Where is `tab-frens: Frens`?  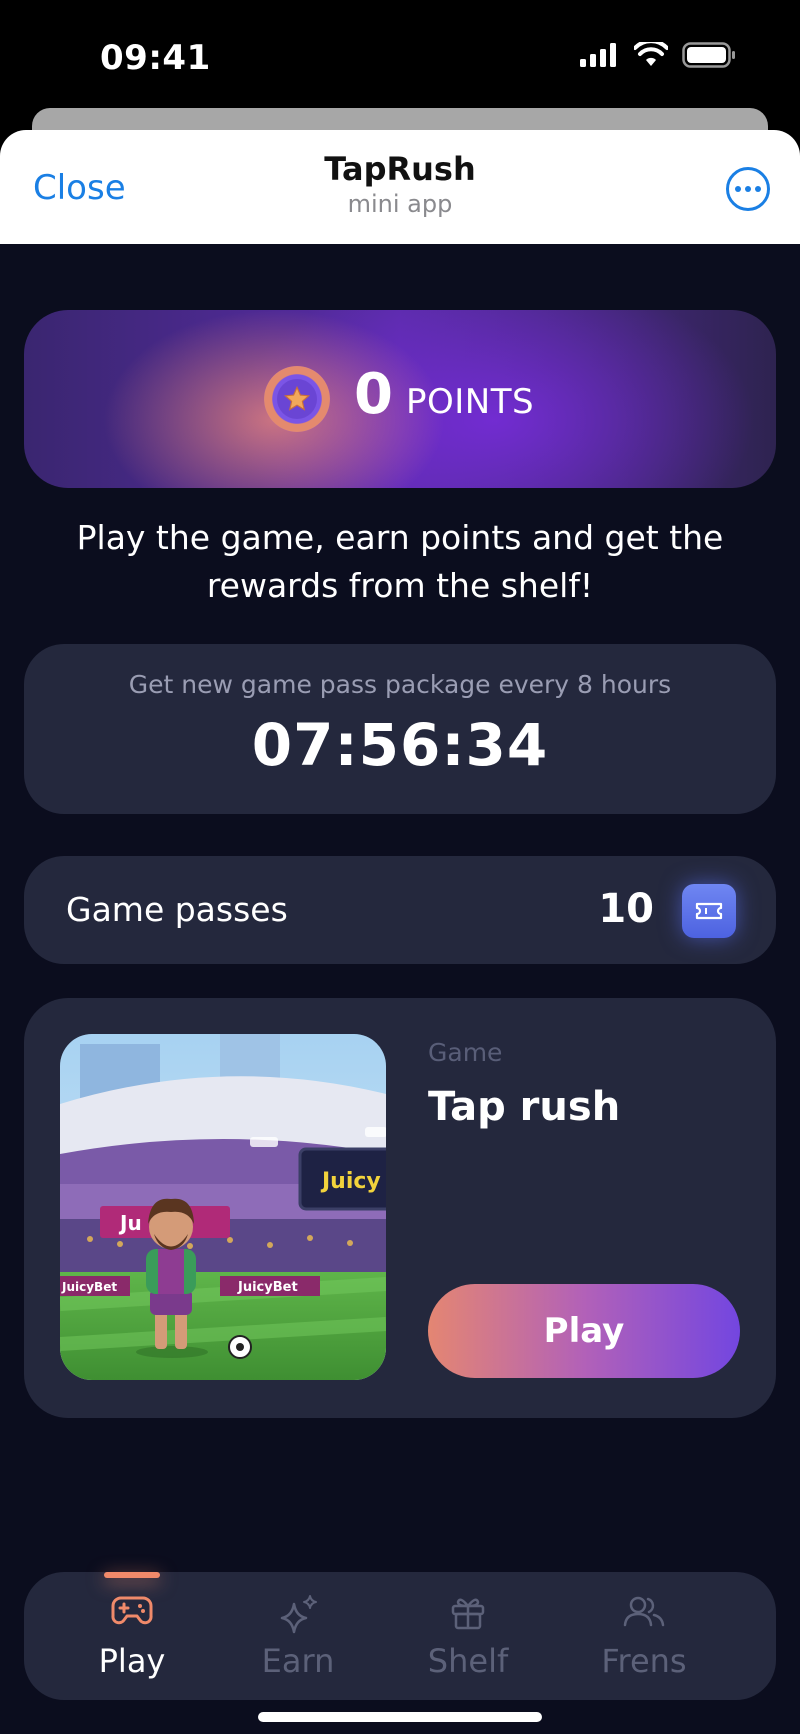 tab-frens: Frens is located at coordinates (644, 1636).